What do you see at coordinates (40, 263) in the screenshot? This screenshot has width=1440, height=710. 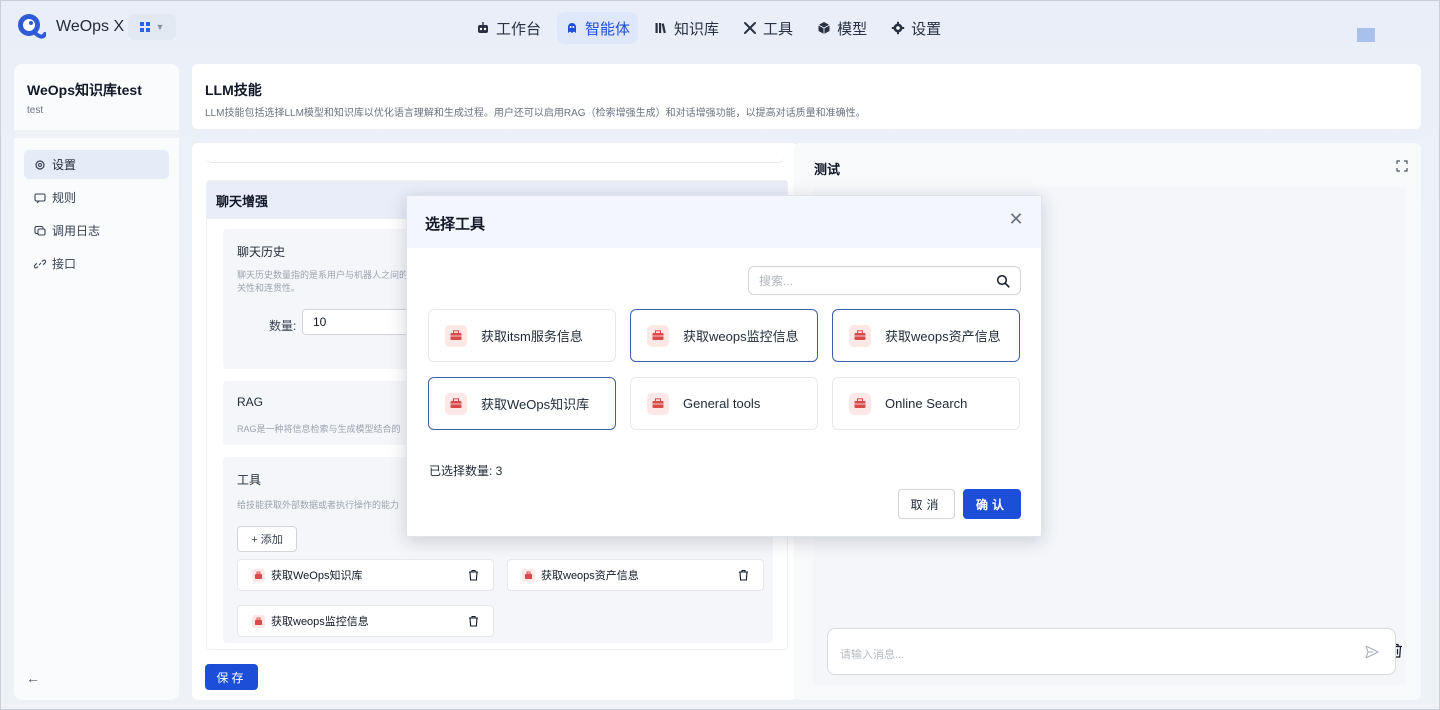 I see `link-icon` at bounding box center [40, 263].